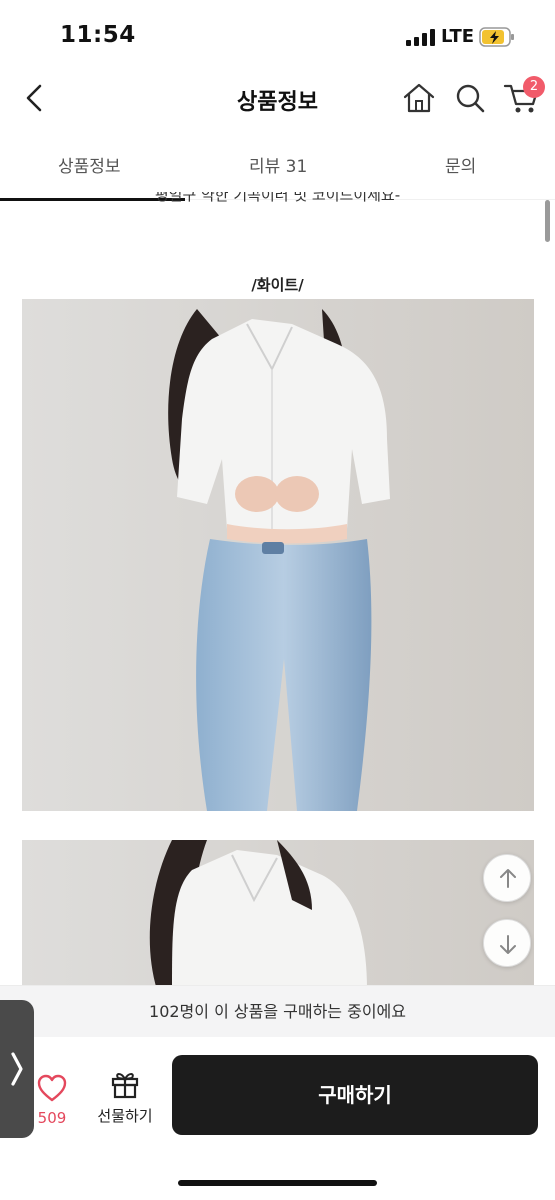 Image resolution: width=555 pixels, height=1200 pixels. What do you see at coordinates (496, 37) in the screenshot?
I see `battery-icon` at bounding box center [496, 37].